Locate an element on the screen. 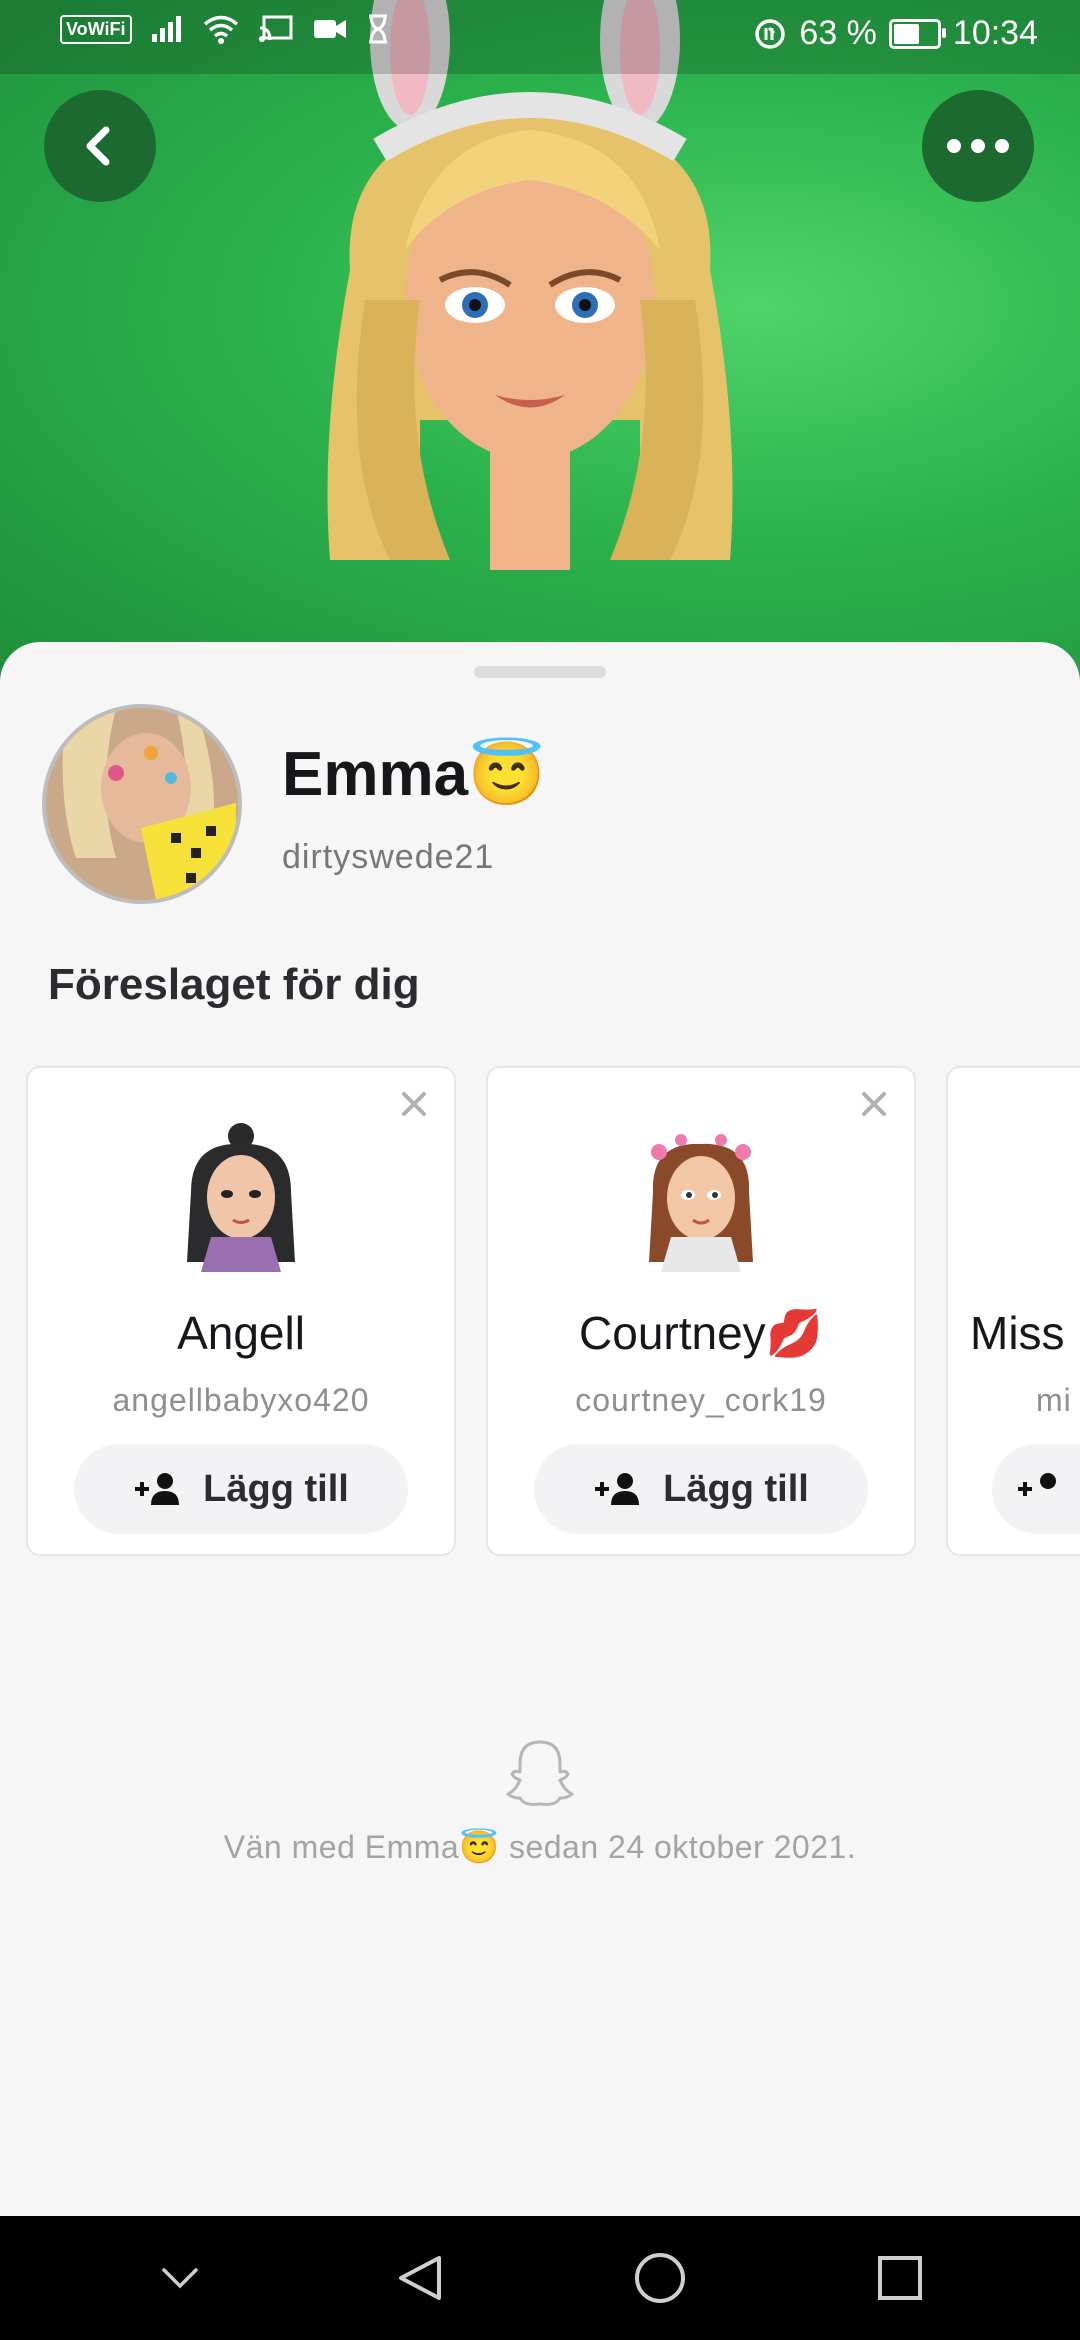 This screenshot has width=1080, height=2340. battery-percent: 63 % is located at coordinates (838, 33).